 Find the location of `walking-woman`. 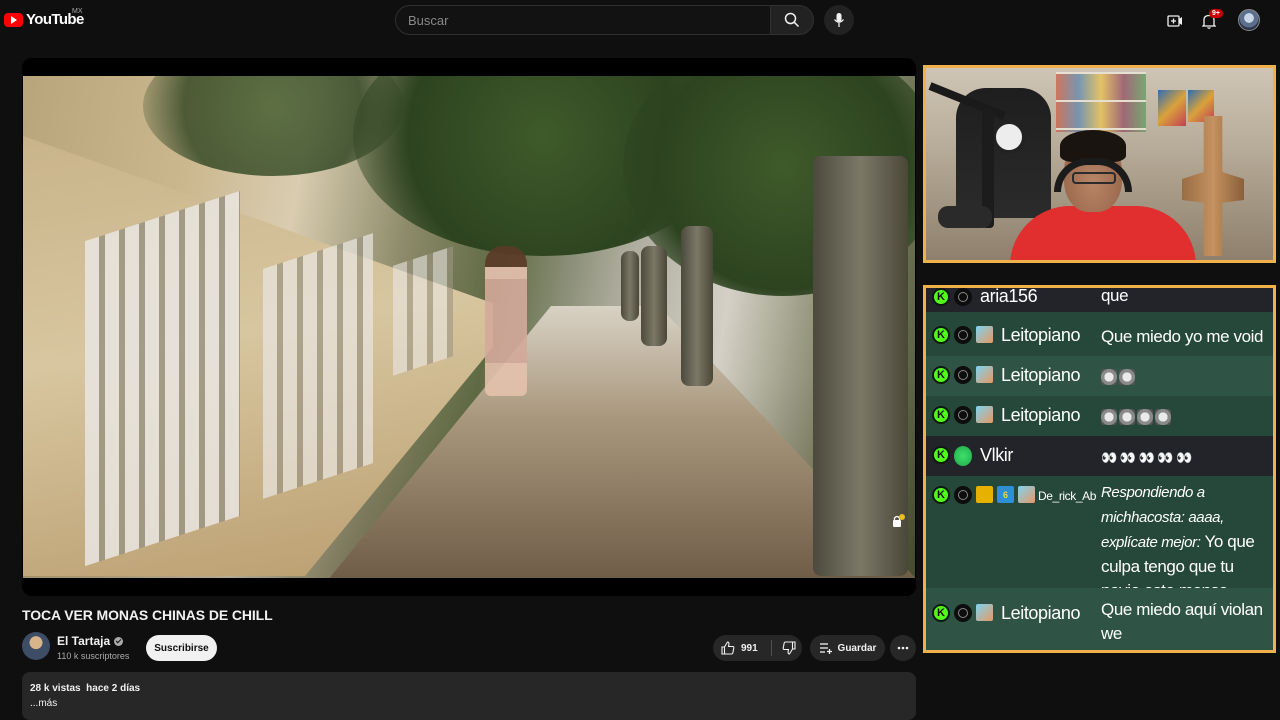

walking-woman is located at coordinates (506, 321).